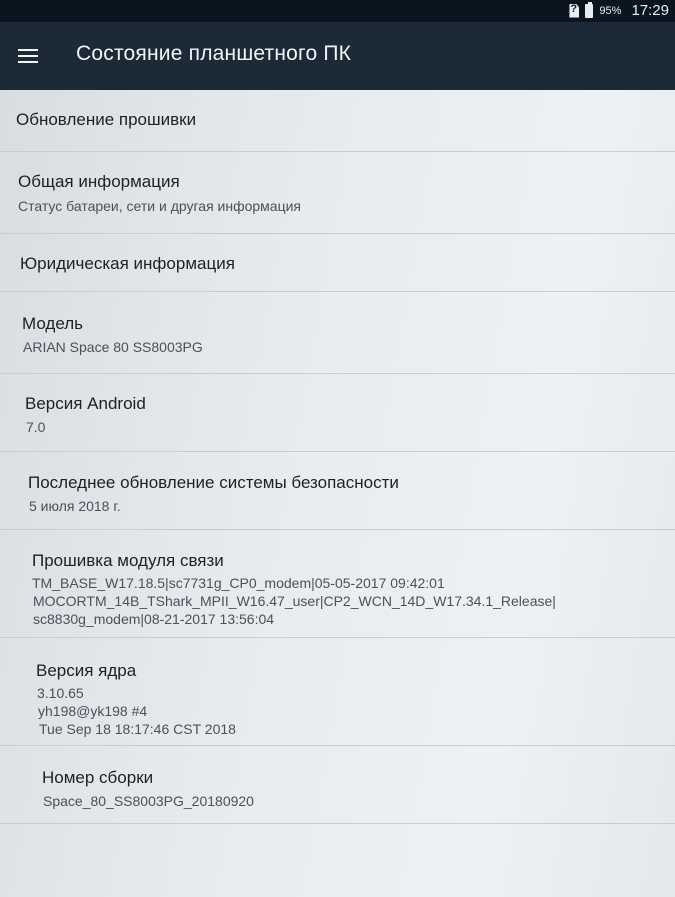 This screenshot has width=675, height=897. Describe the element at coordinates (28, 56) in the screenshot. I see `hamburger-menu-icon` at that location.